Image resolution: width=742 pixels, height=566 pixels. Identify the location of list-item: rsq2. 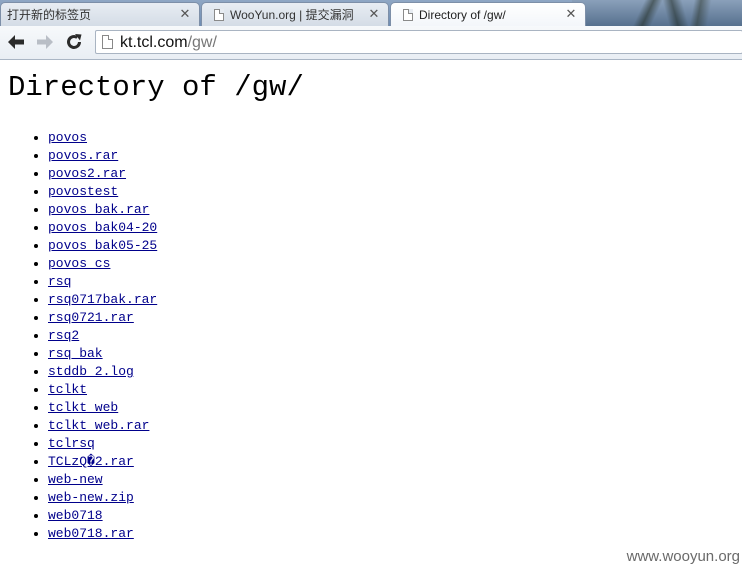
(102, 336).